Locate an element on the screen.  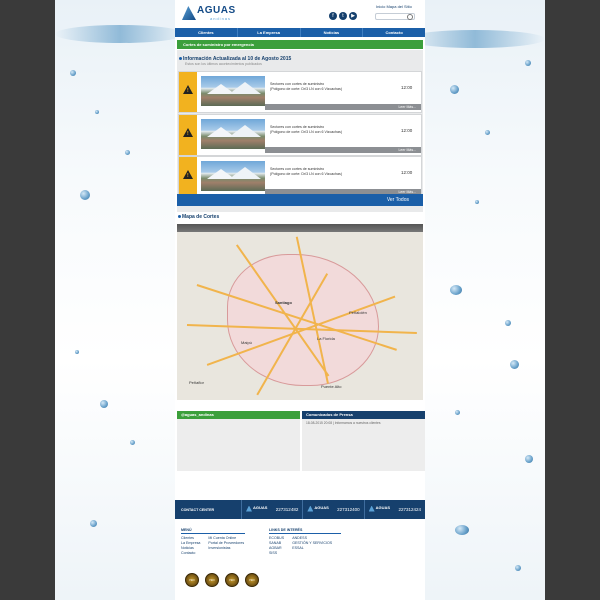
main-nav: Clientes La Empresa Noticias Contacto is located at coordinates (300, 32).